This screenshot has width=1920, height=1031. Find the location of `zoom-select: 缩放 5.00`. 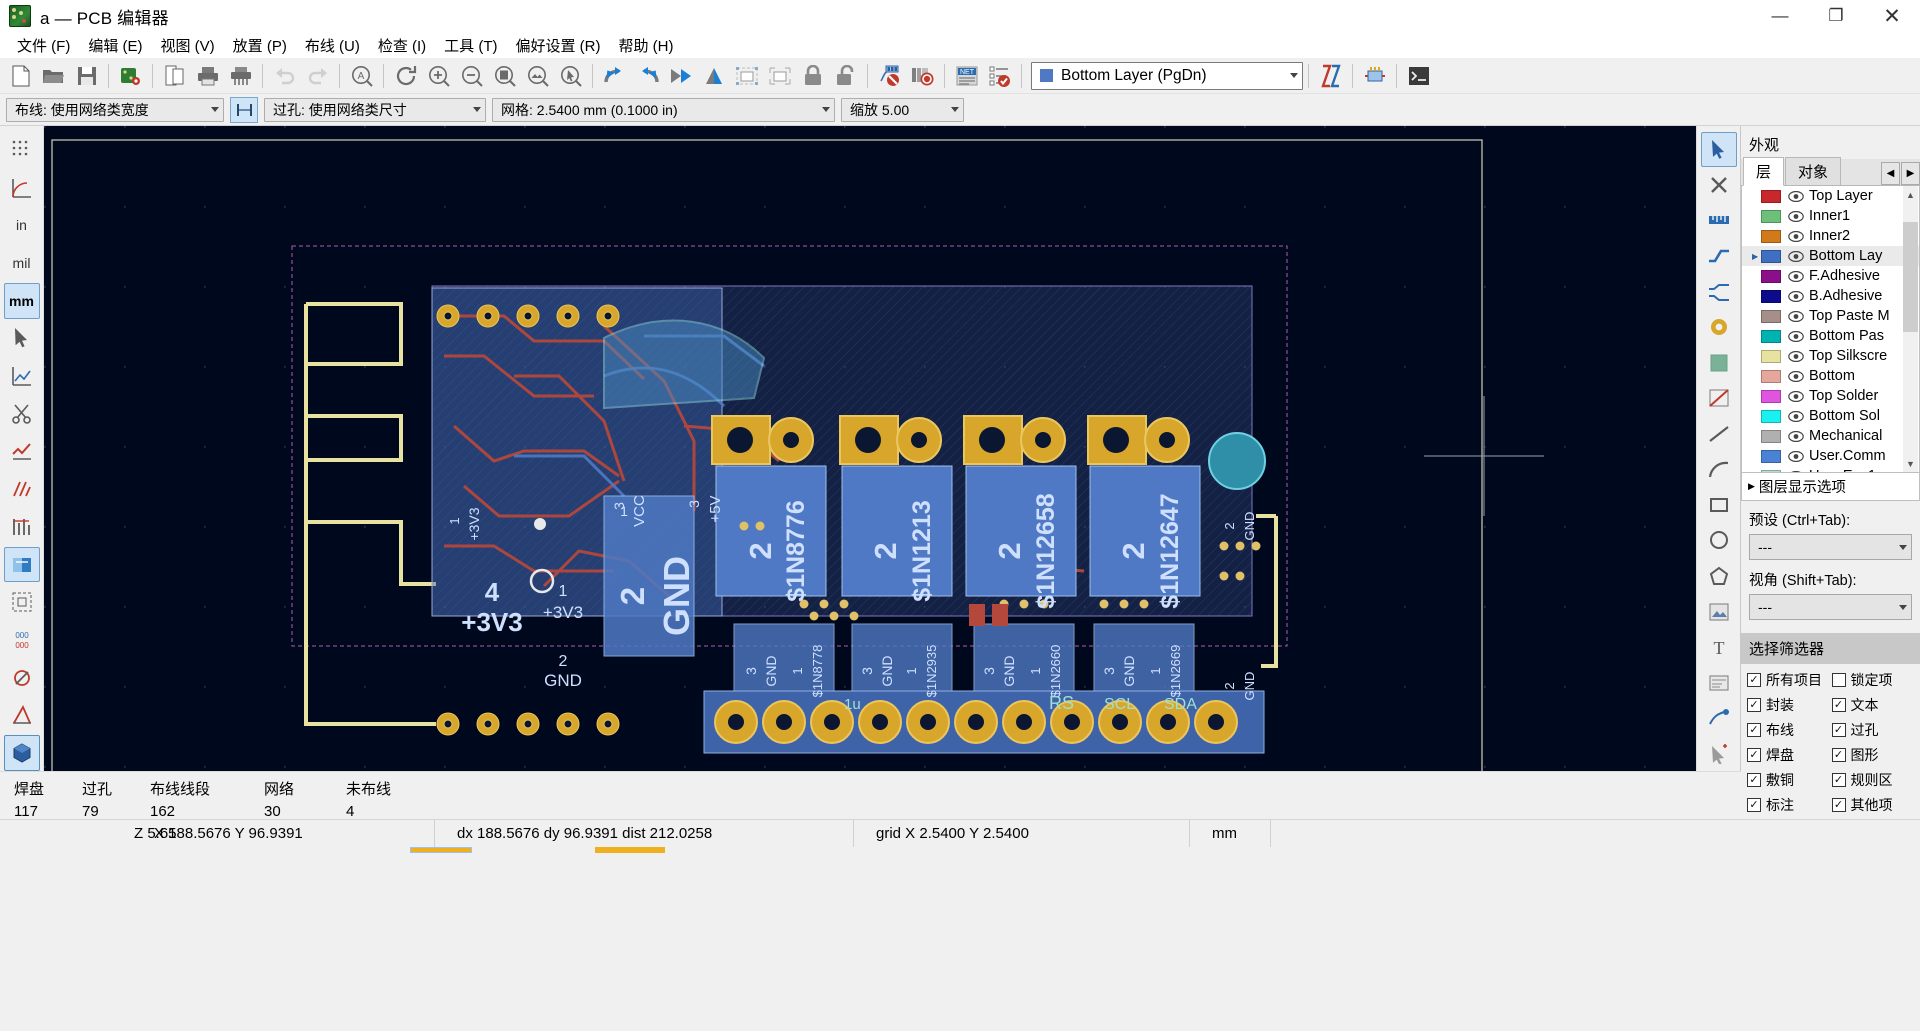

zoom-select: 缩放 5.00 is located at coordinates (902, 109).